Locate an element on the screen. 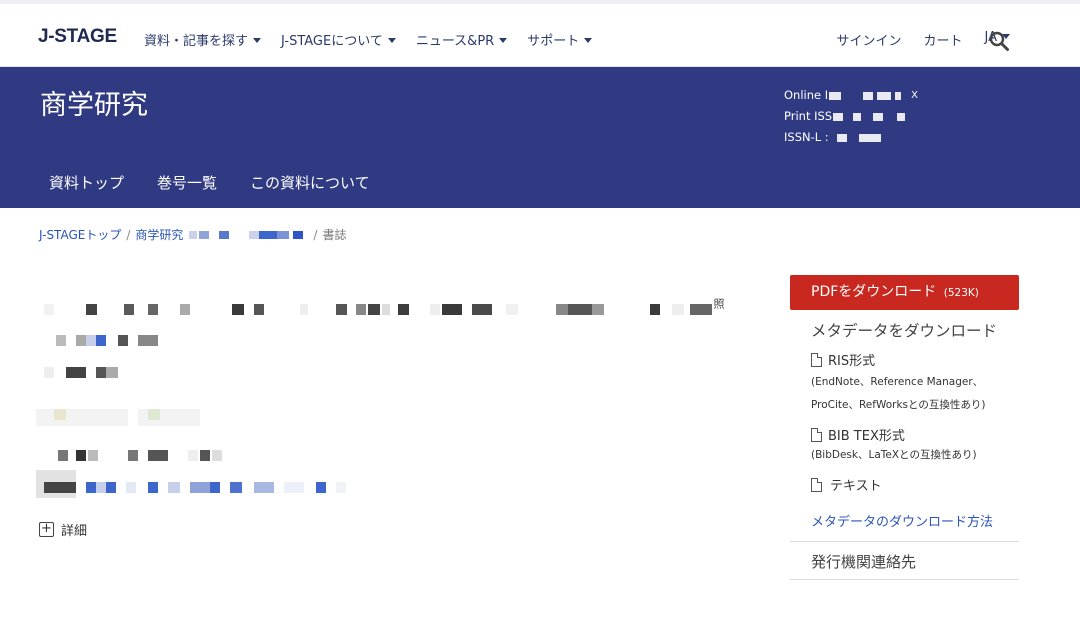 This screenshot has width=1080, height=641. details-toggle: + 詳細 is located at coordinates (63, 529).